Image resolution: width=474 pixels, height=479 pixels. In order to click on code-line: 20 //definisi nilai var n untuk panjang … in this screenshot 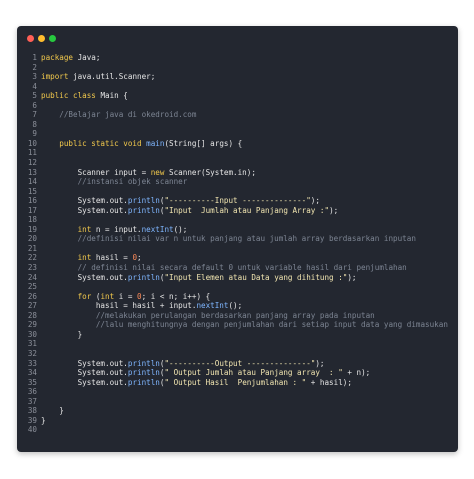, I will do `click(237, 239)`.